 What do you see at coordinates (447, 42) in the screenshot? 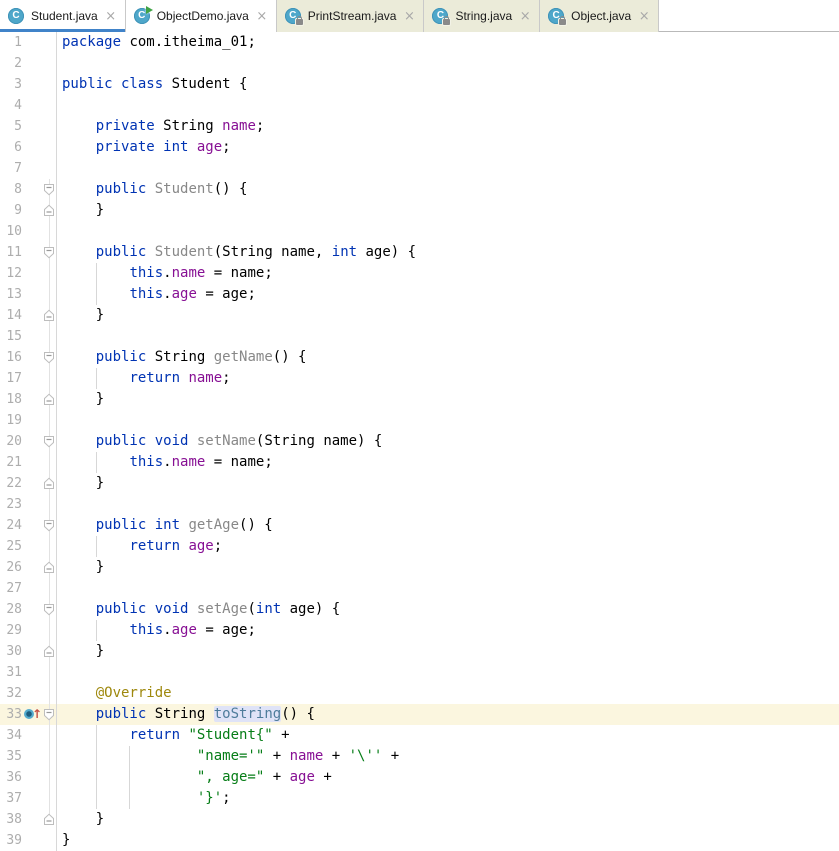
I see `code-text: package com.itheima_01;` at bounding box center [447, 42].